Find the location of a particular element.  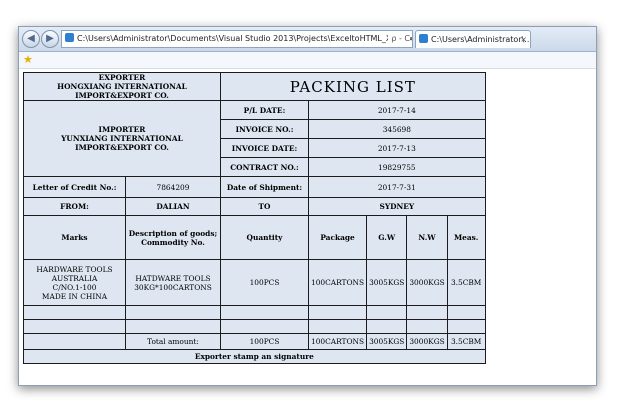

item-marks-line1: HARDWARE TOOLS is located at coordinates (74, 269).